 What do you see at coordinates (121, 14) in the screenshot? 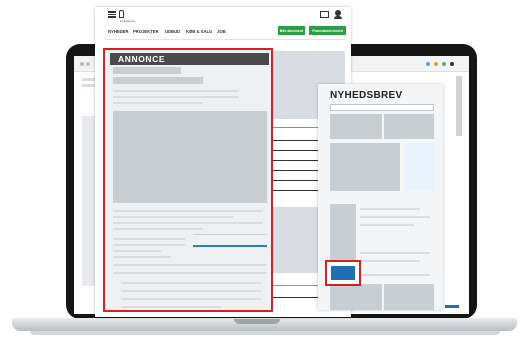
I see `lock-icon` at bounding box center [121, 14].